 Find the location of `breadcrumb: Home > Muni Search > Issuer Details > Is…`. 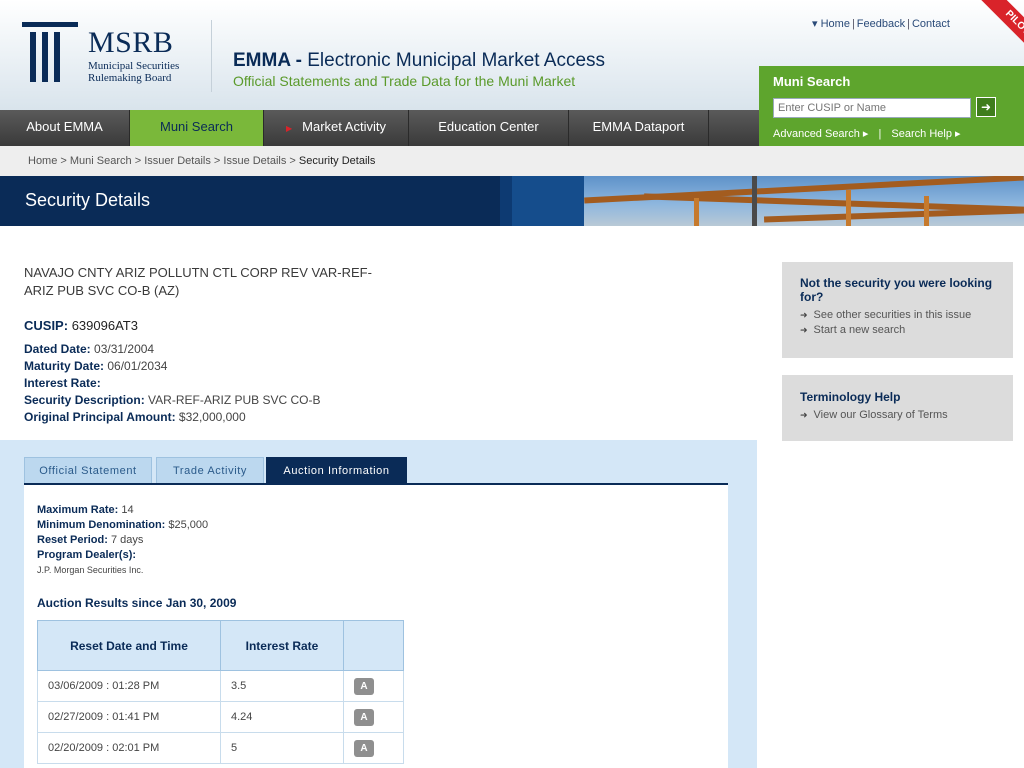

breadcrumb: Home > Muni Search > Issuer Details > Is… is located at coordinates (202, 161).